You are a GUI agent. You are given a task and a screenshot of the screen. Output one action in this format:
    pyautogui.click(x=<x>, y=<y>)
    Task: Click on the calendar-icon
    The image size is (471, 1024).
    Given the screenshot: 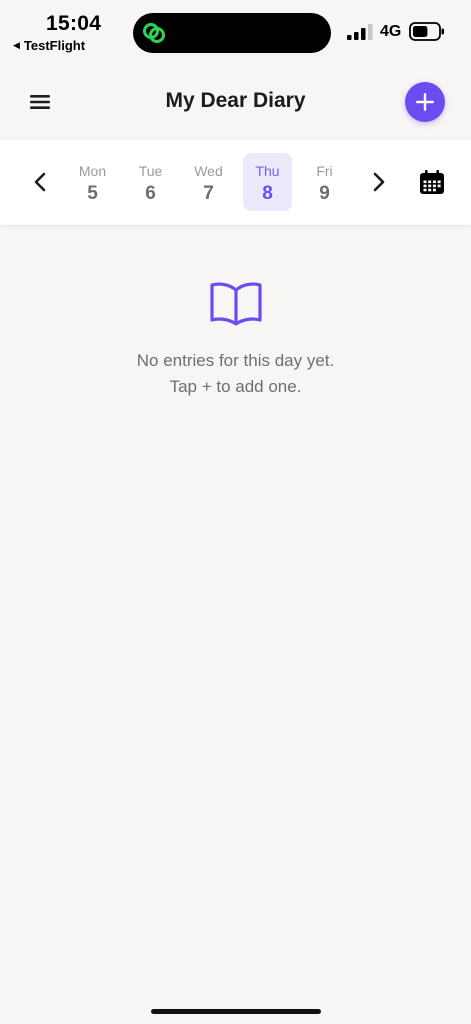 What is the action you would take?
    pyautogui.click(x=432, y=182)
    